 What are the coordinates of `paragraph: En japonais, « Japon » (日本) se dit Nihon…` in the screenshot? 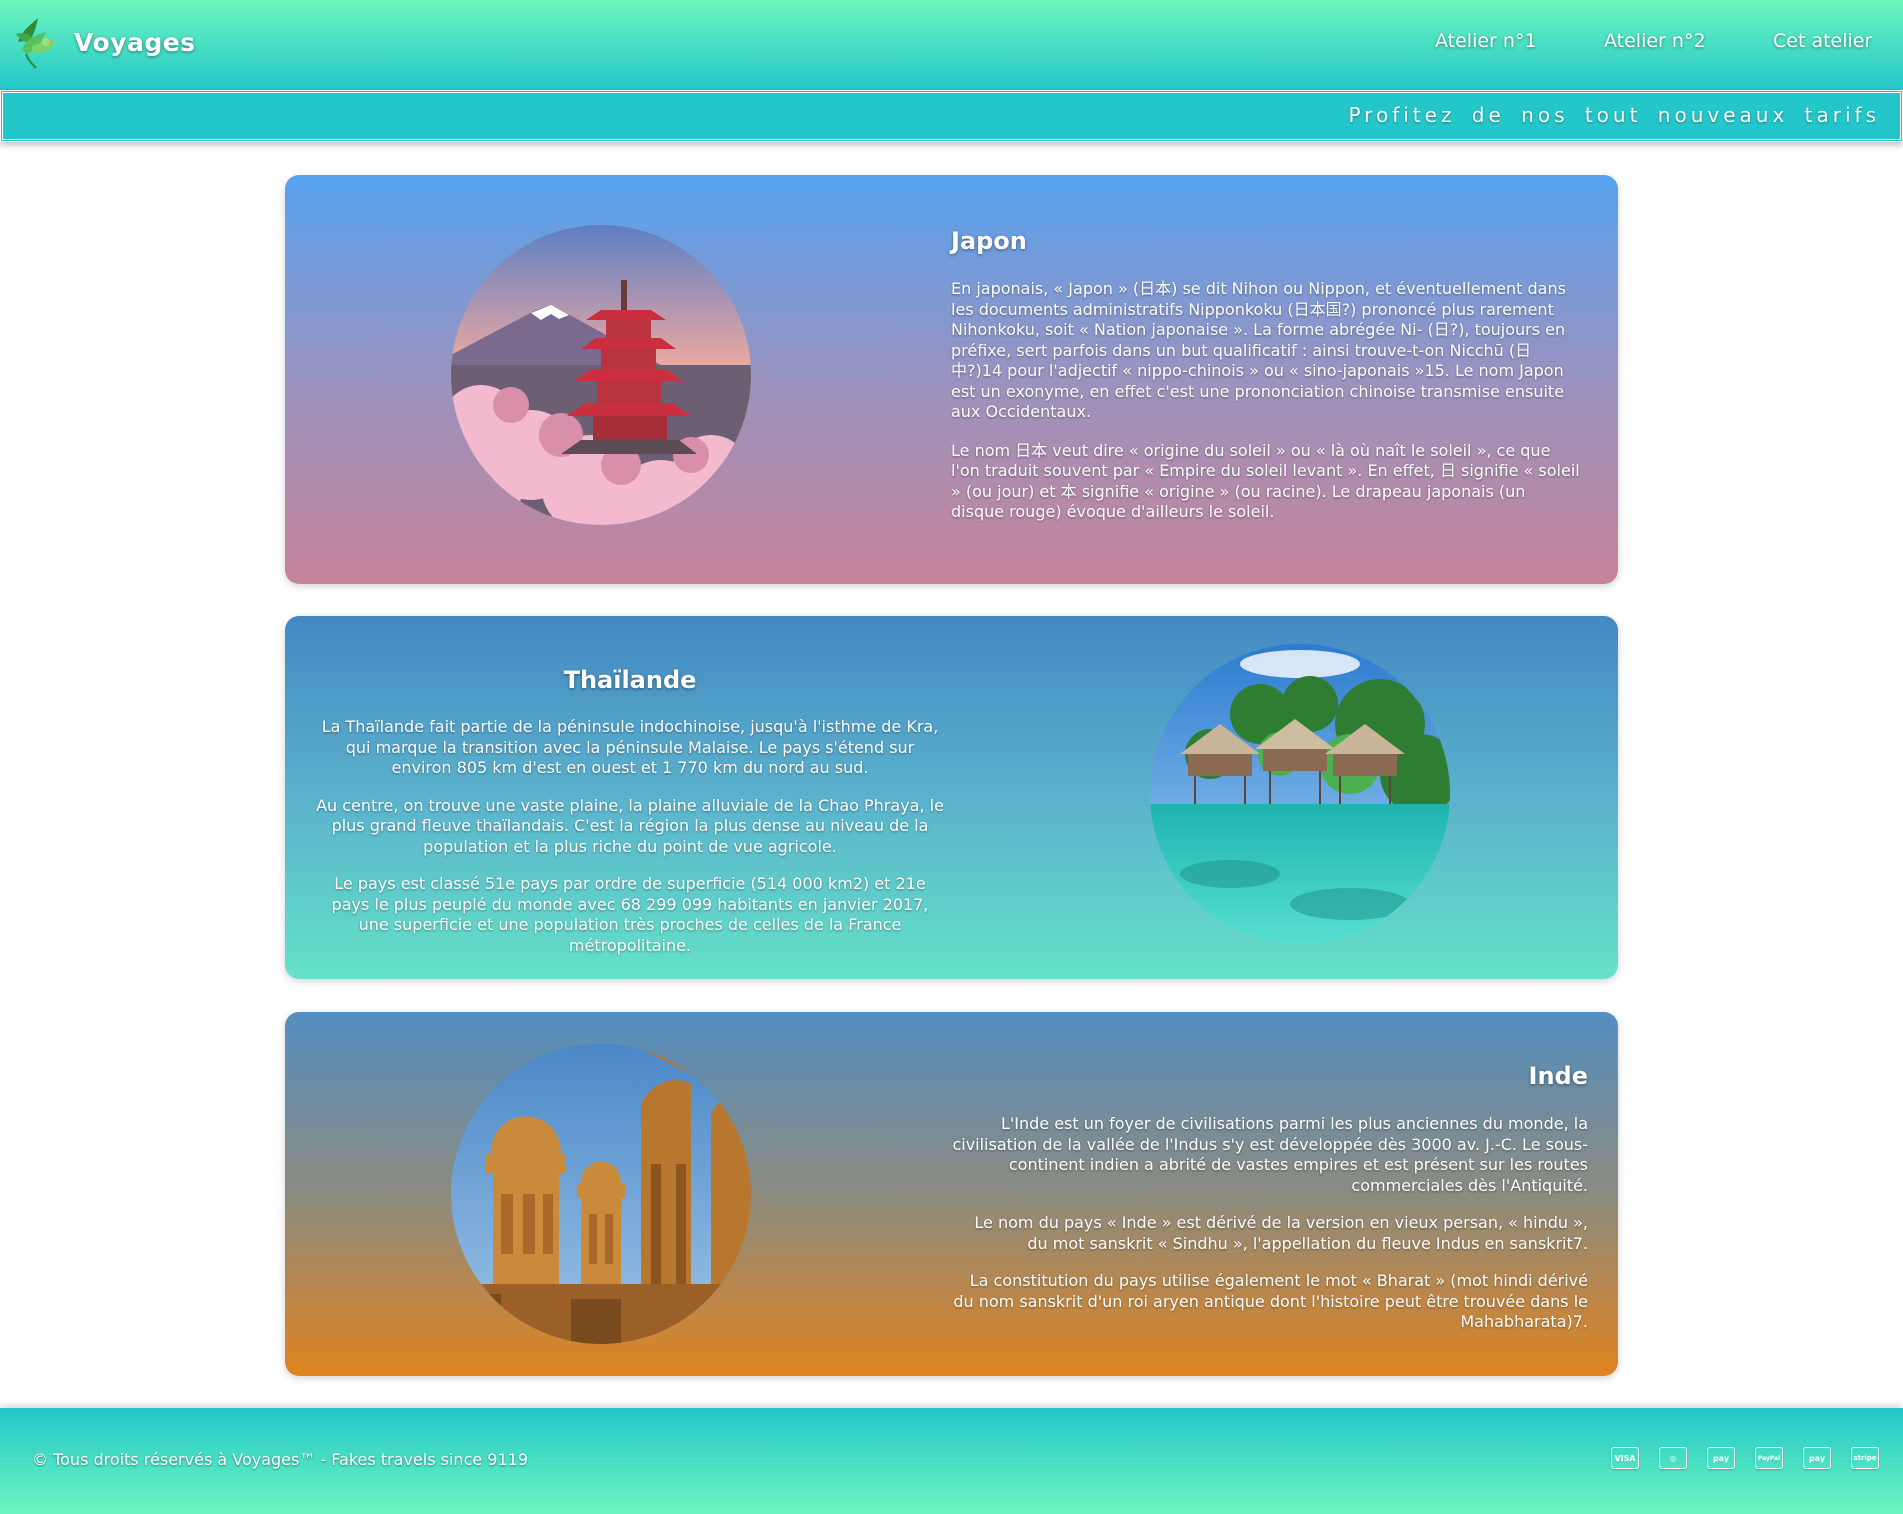 It's located at (1258, 350).